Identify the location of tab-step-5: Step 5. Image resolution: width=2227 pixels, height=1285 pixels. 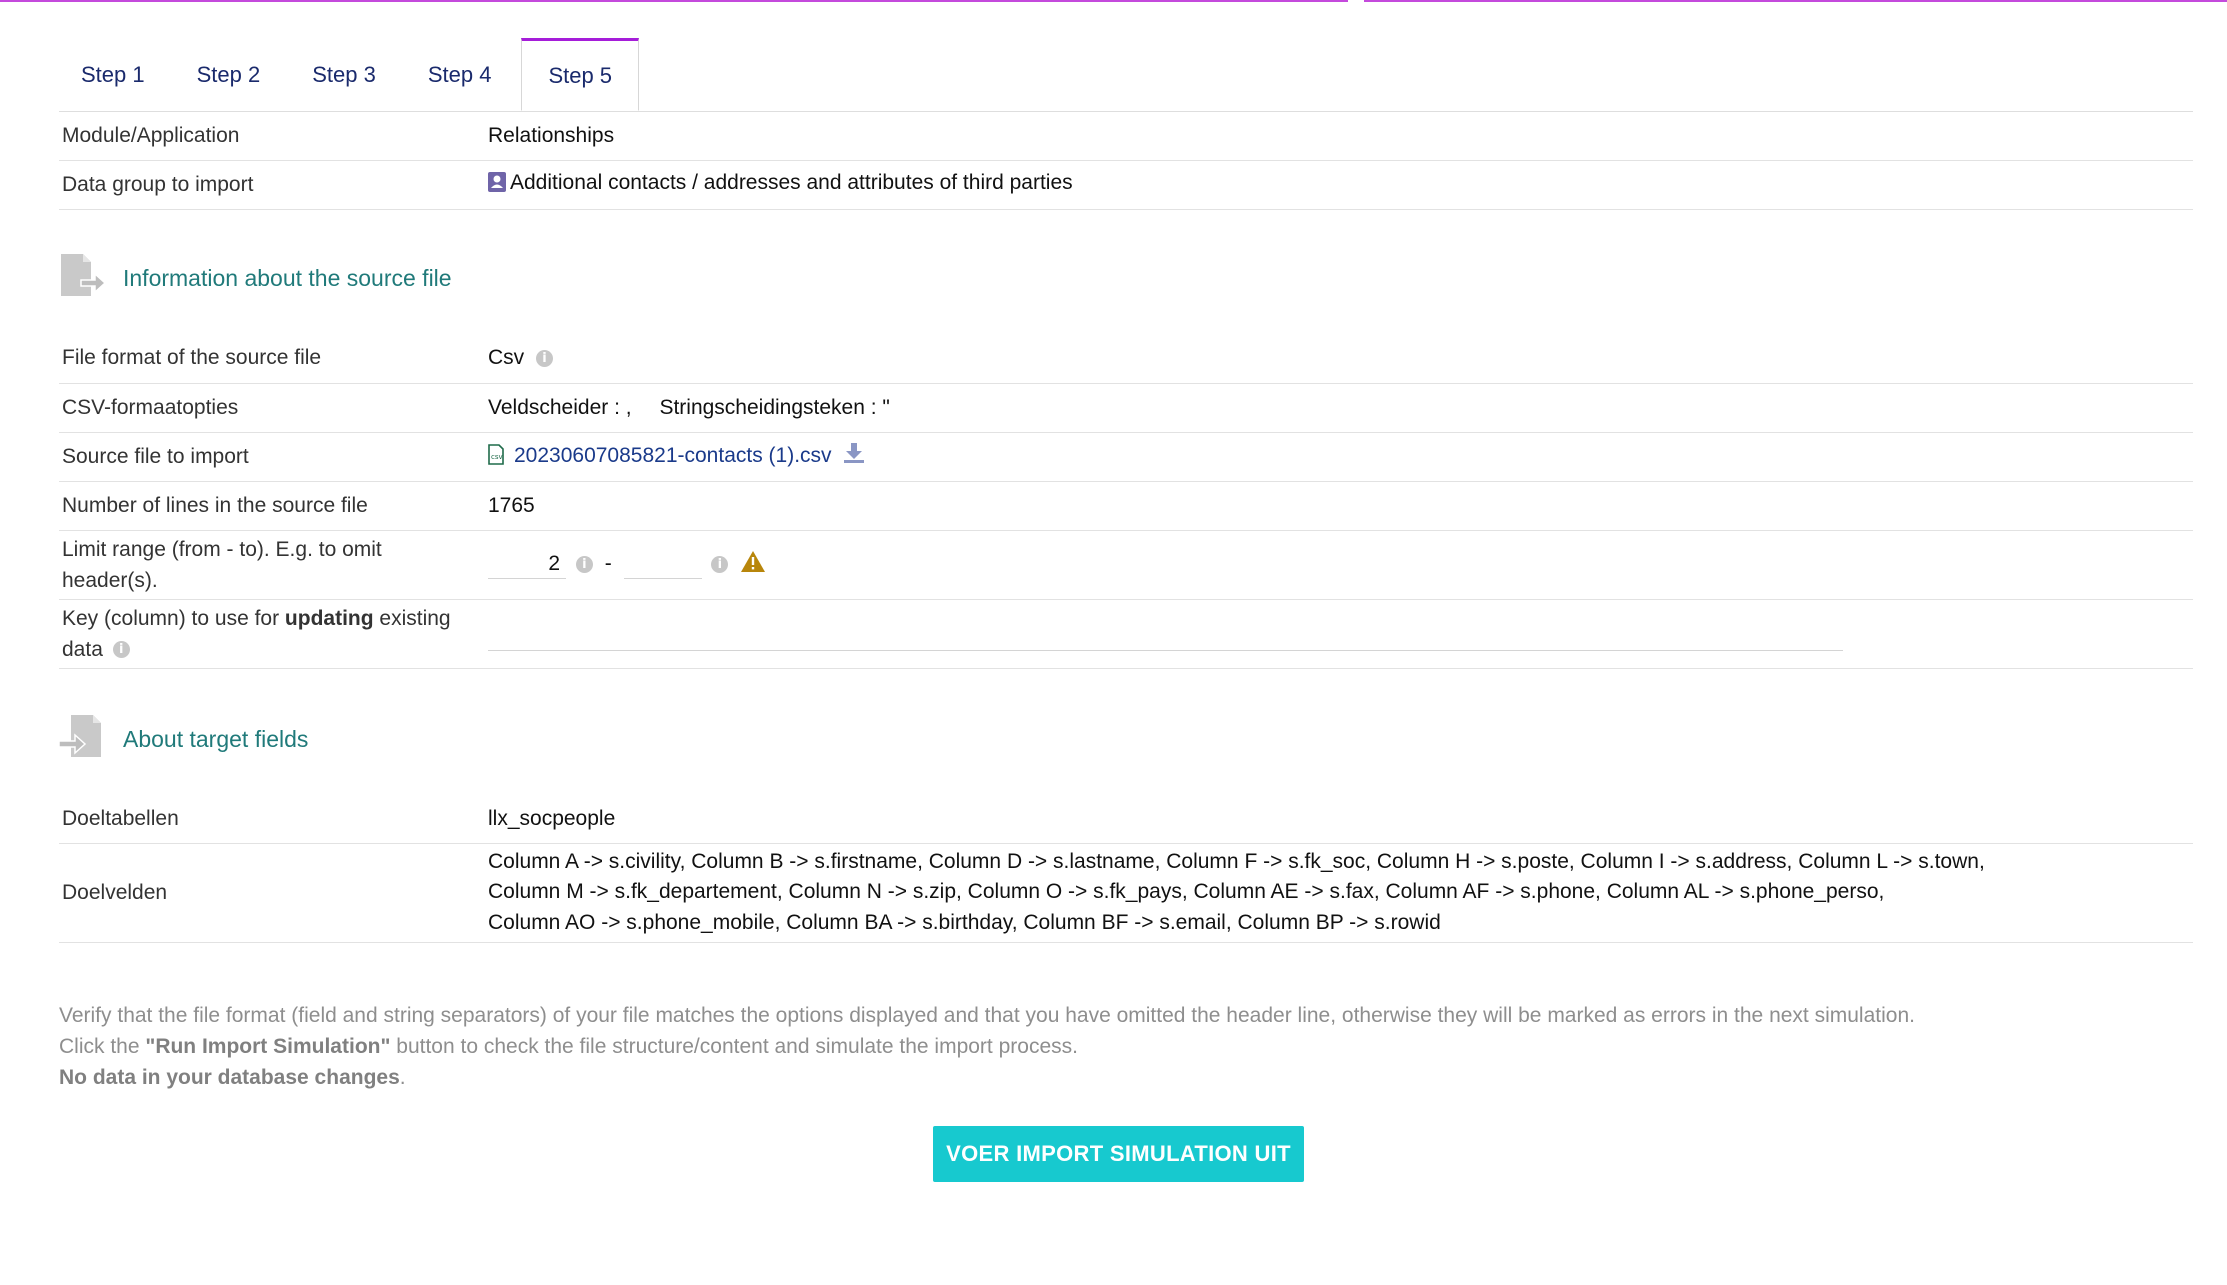
(580, 74).